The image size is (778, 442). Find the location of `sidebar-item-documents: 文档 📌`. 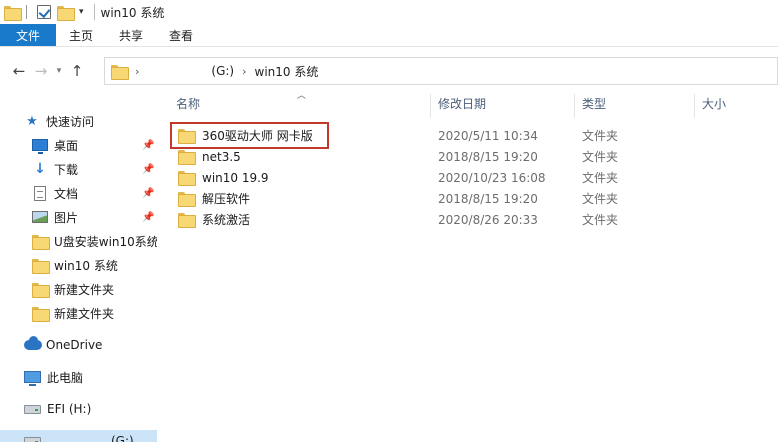

sidebar-item-documents: 文档 📌 is located at coordinates (78, 193).